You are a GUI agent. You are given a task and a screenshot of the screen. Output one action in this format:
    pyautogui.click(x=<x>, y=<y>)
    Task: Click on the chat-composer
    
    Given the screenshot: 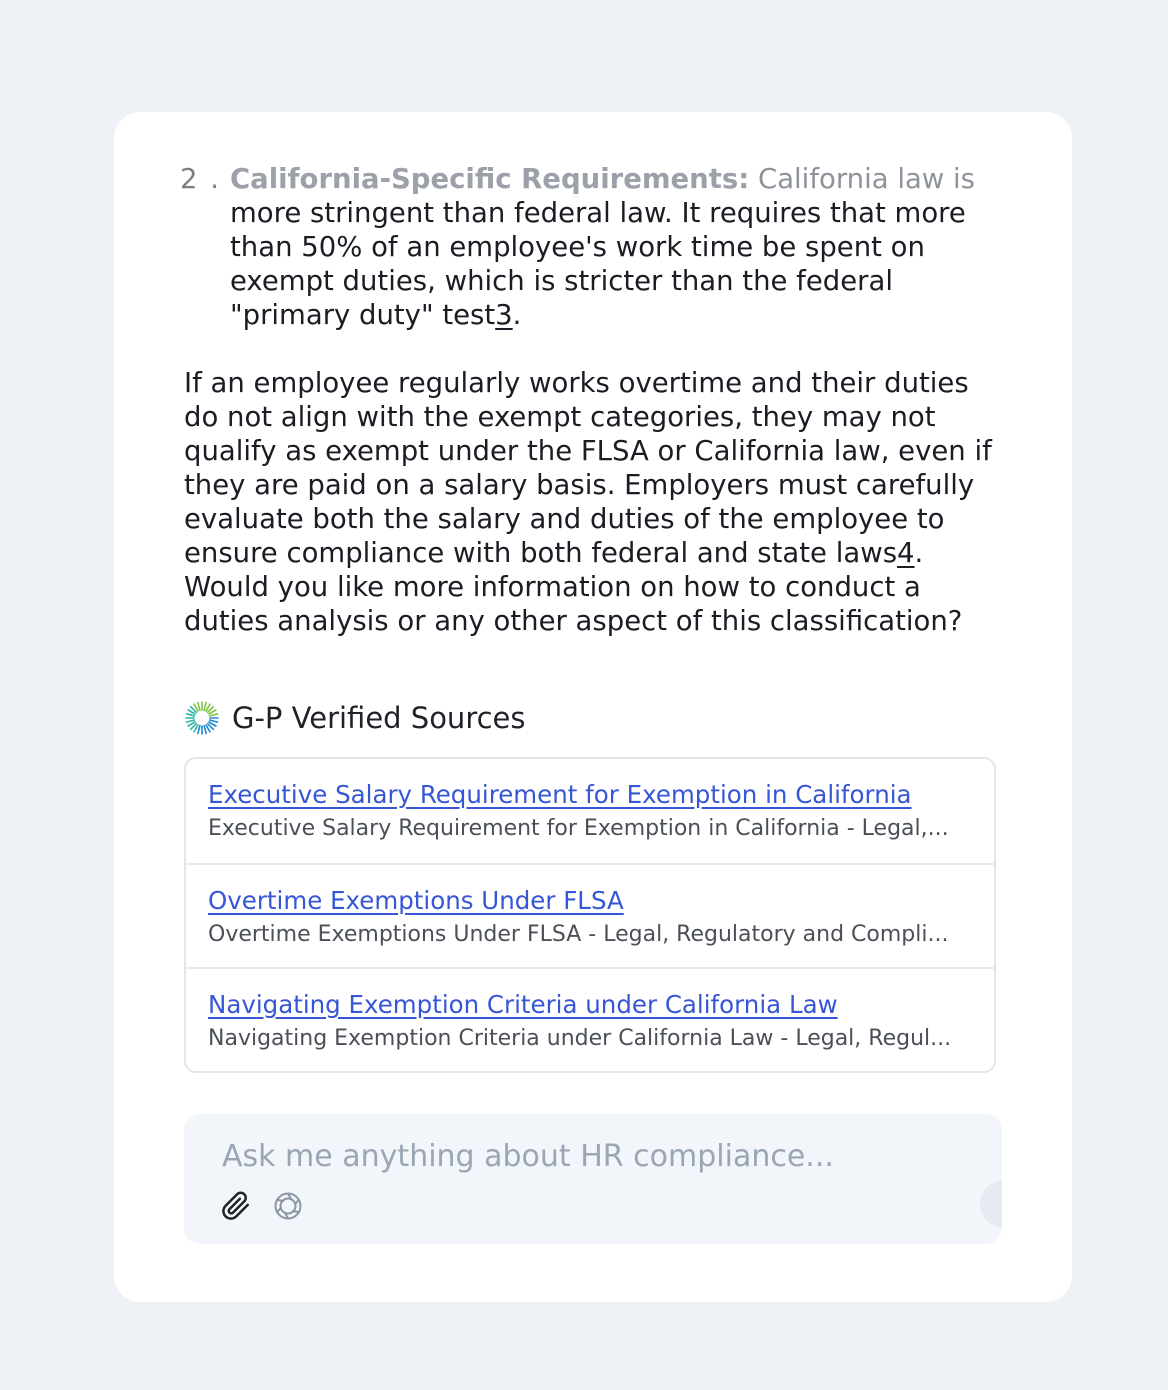 What is the action you would take?
    pyautogui.click(x=593, y=1179)
    